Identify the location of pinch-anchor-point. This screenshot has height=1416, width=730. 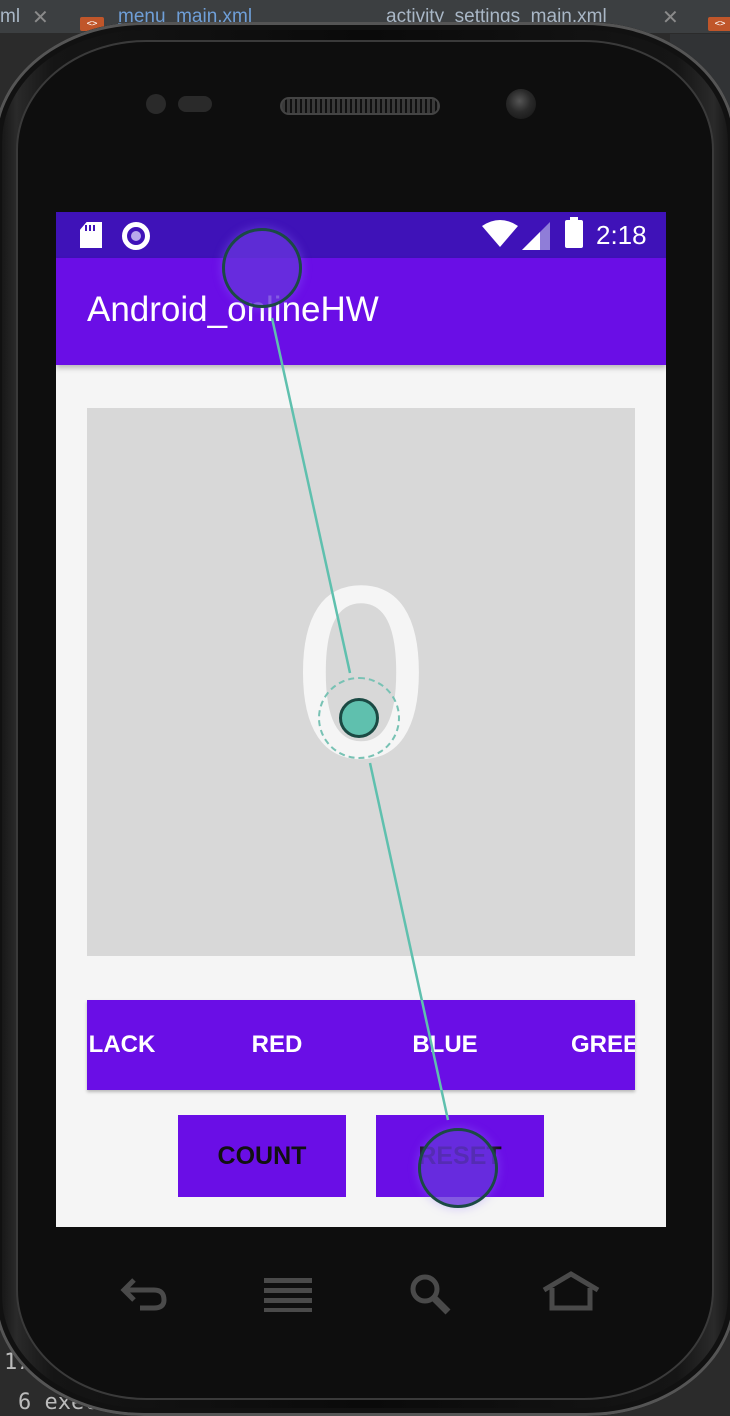
(359, 718).